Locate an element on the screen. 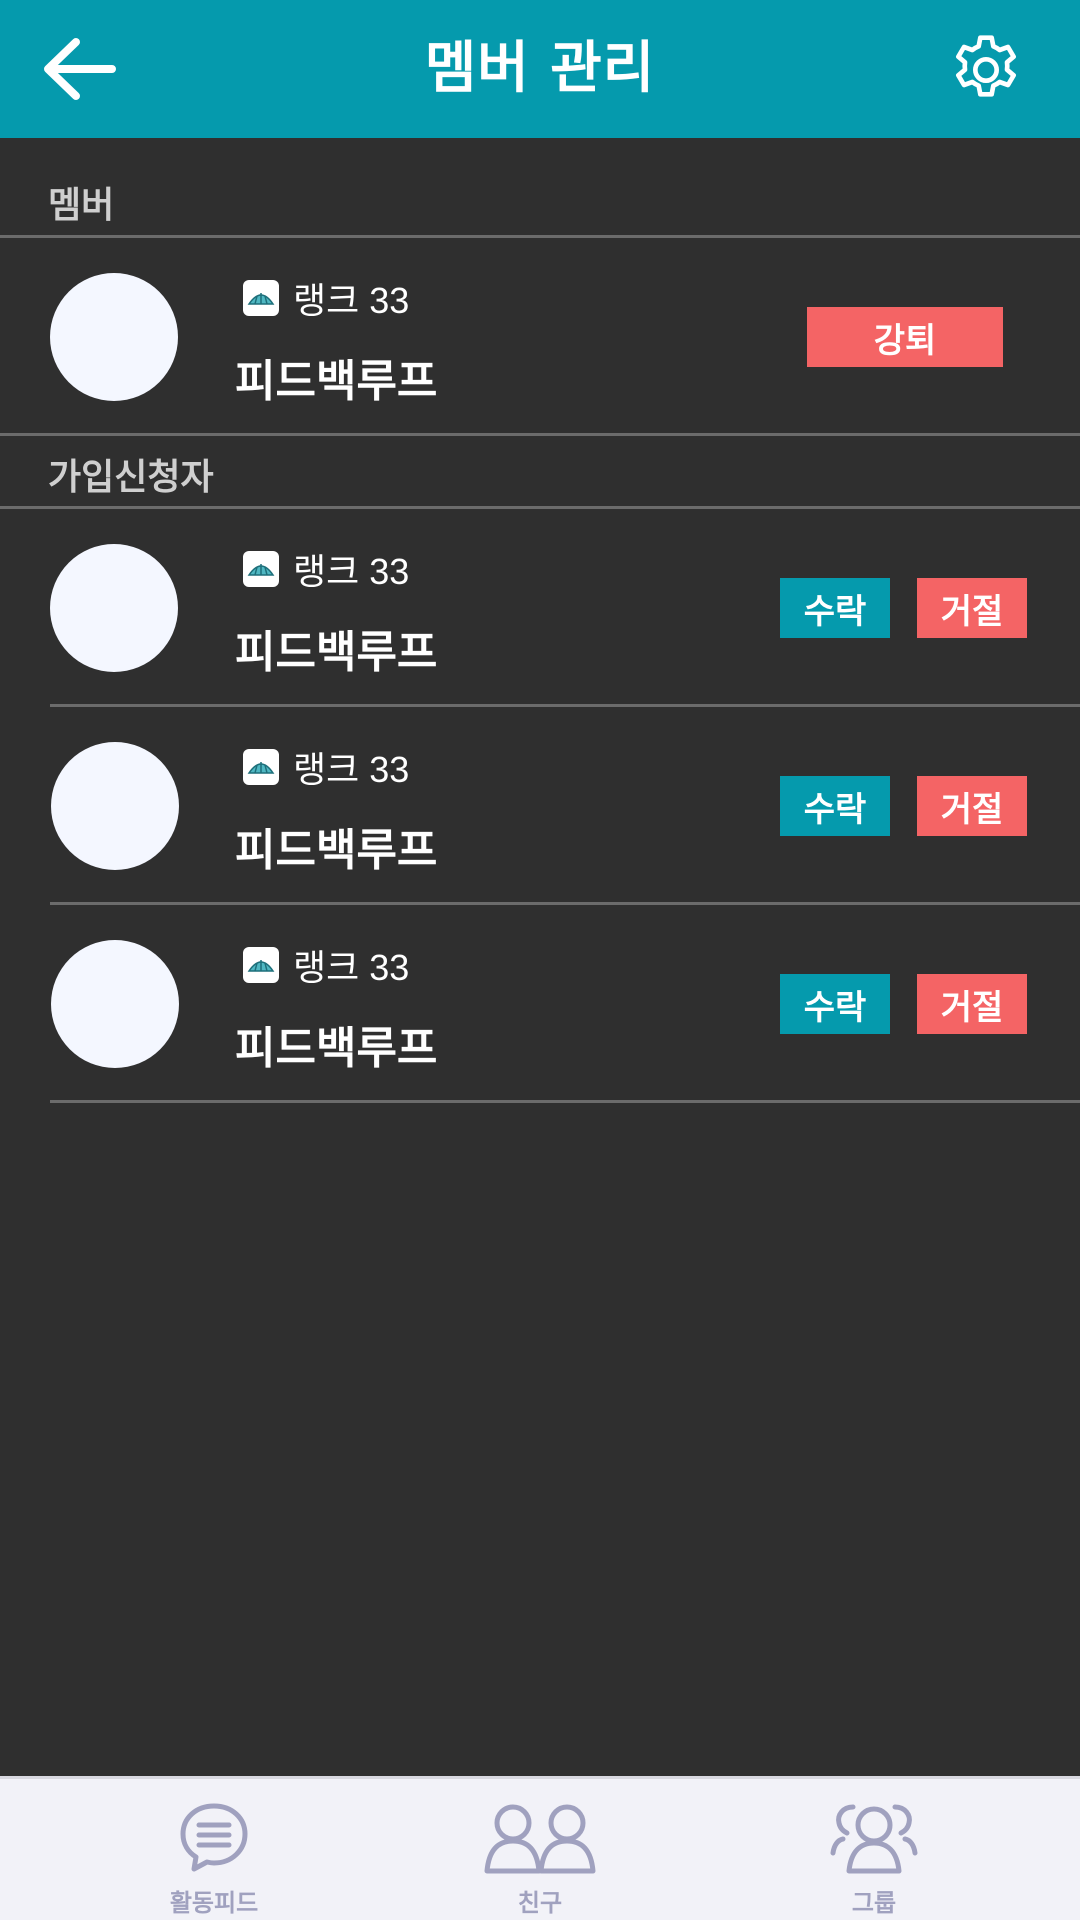 This screenshot has width=1080, height=1920. member-name: 피드백루프 is located at coordinates (336, 381).